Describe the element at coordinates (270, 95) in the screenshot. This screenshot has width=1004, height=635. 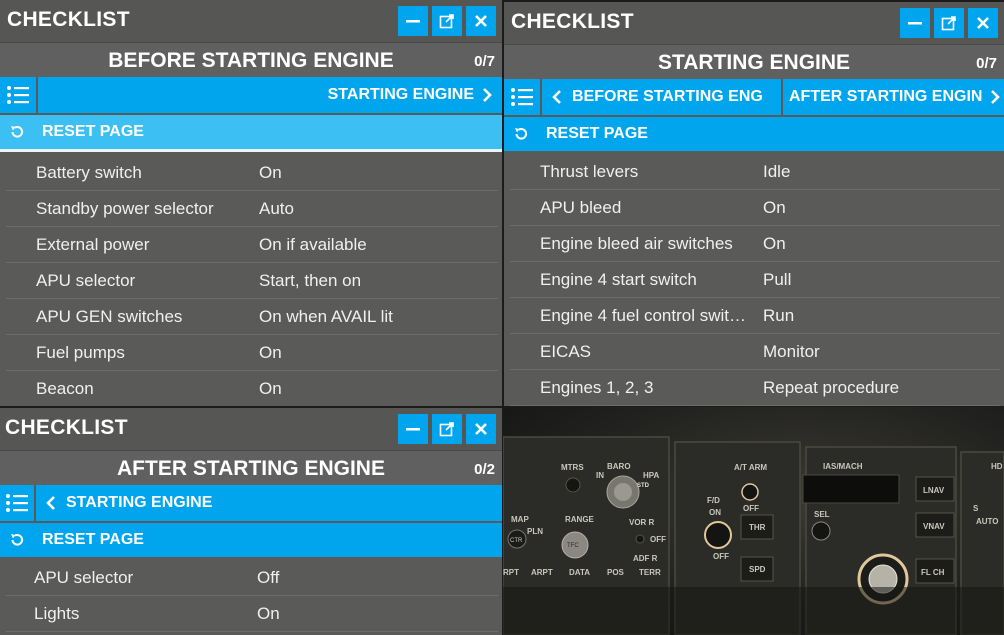
I see `next-page-button: STARTING ENGINE` at that location.